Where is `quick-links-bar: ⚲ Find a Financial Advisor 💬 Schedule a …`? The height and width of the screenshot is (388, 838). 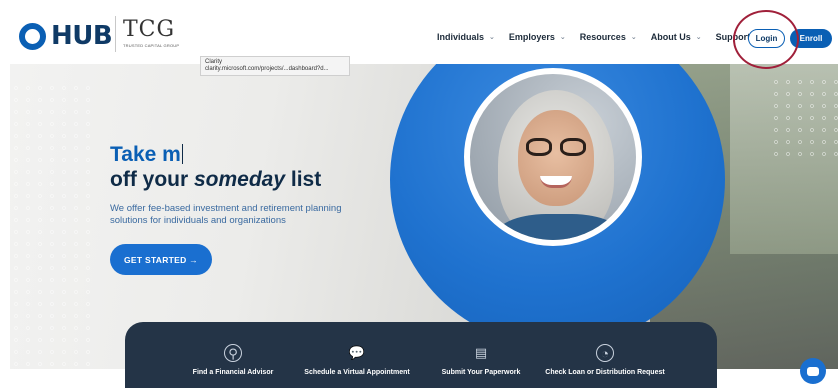
quick-links-bar: ⚲ Find a Financial Advisor 💬 Schedule a … is located at coordinates (421, 355).